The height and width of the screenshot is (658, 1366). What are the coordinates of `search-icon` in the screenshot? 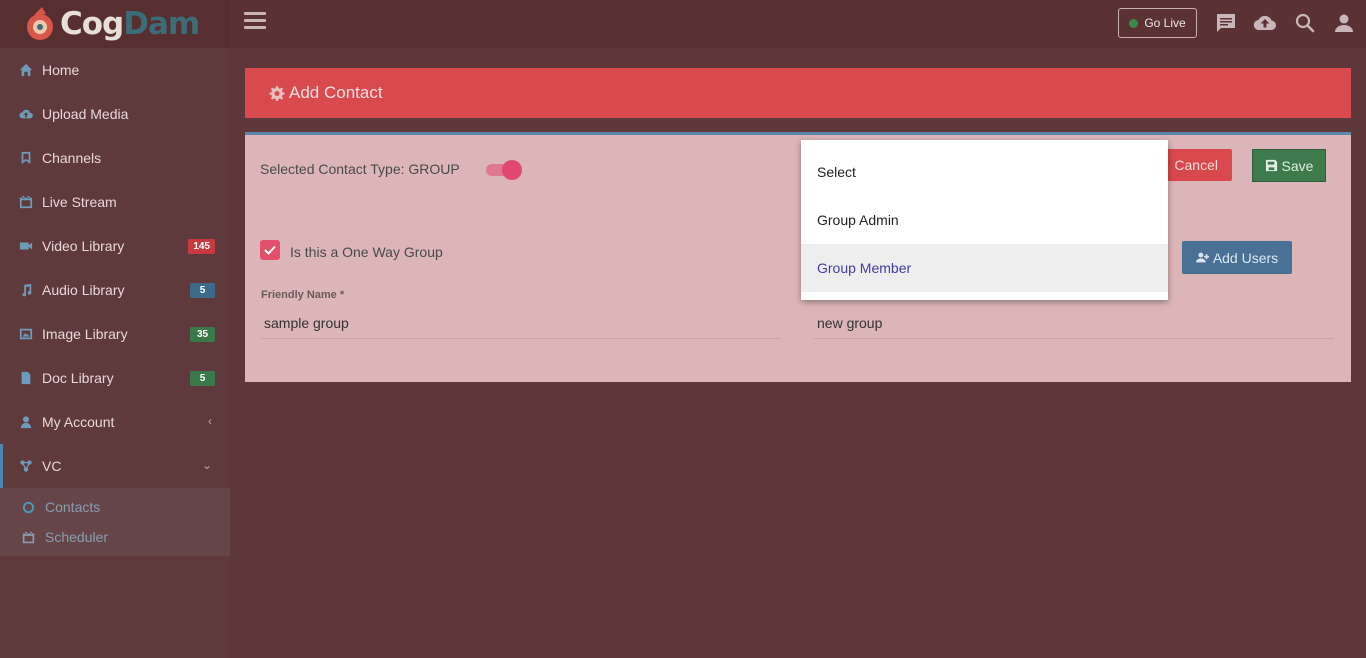 It's located at (1305, 23).